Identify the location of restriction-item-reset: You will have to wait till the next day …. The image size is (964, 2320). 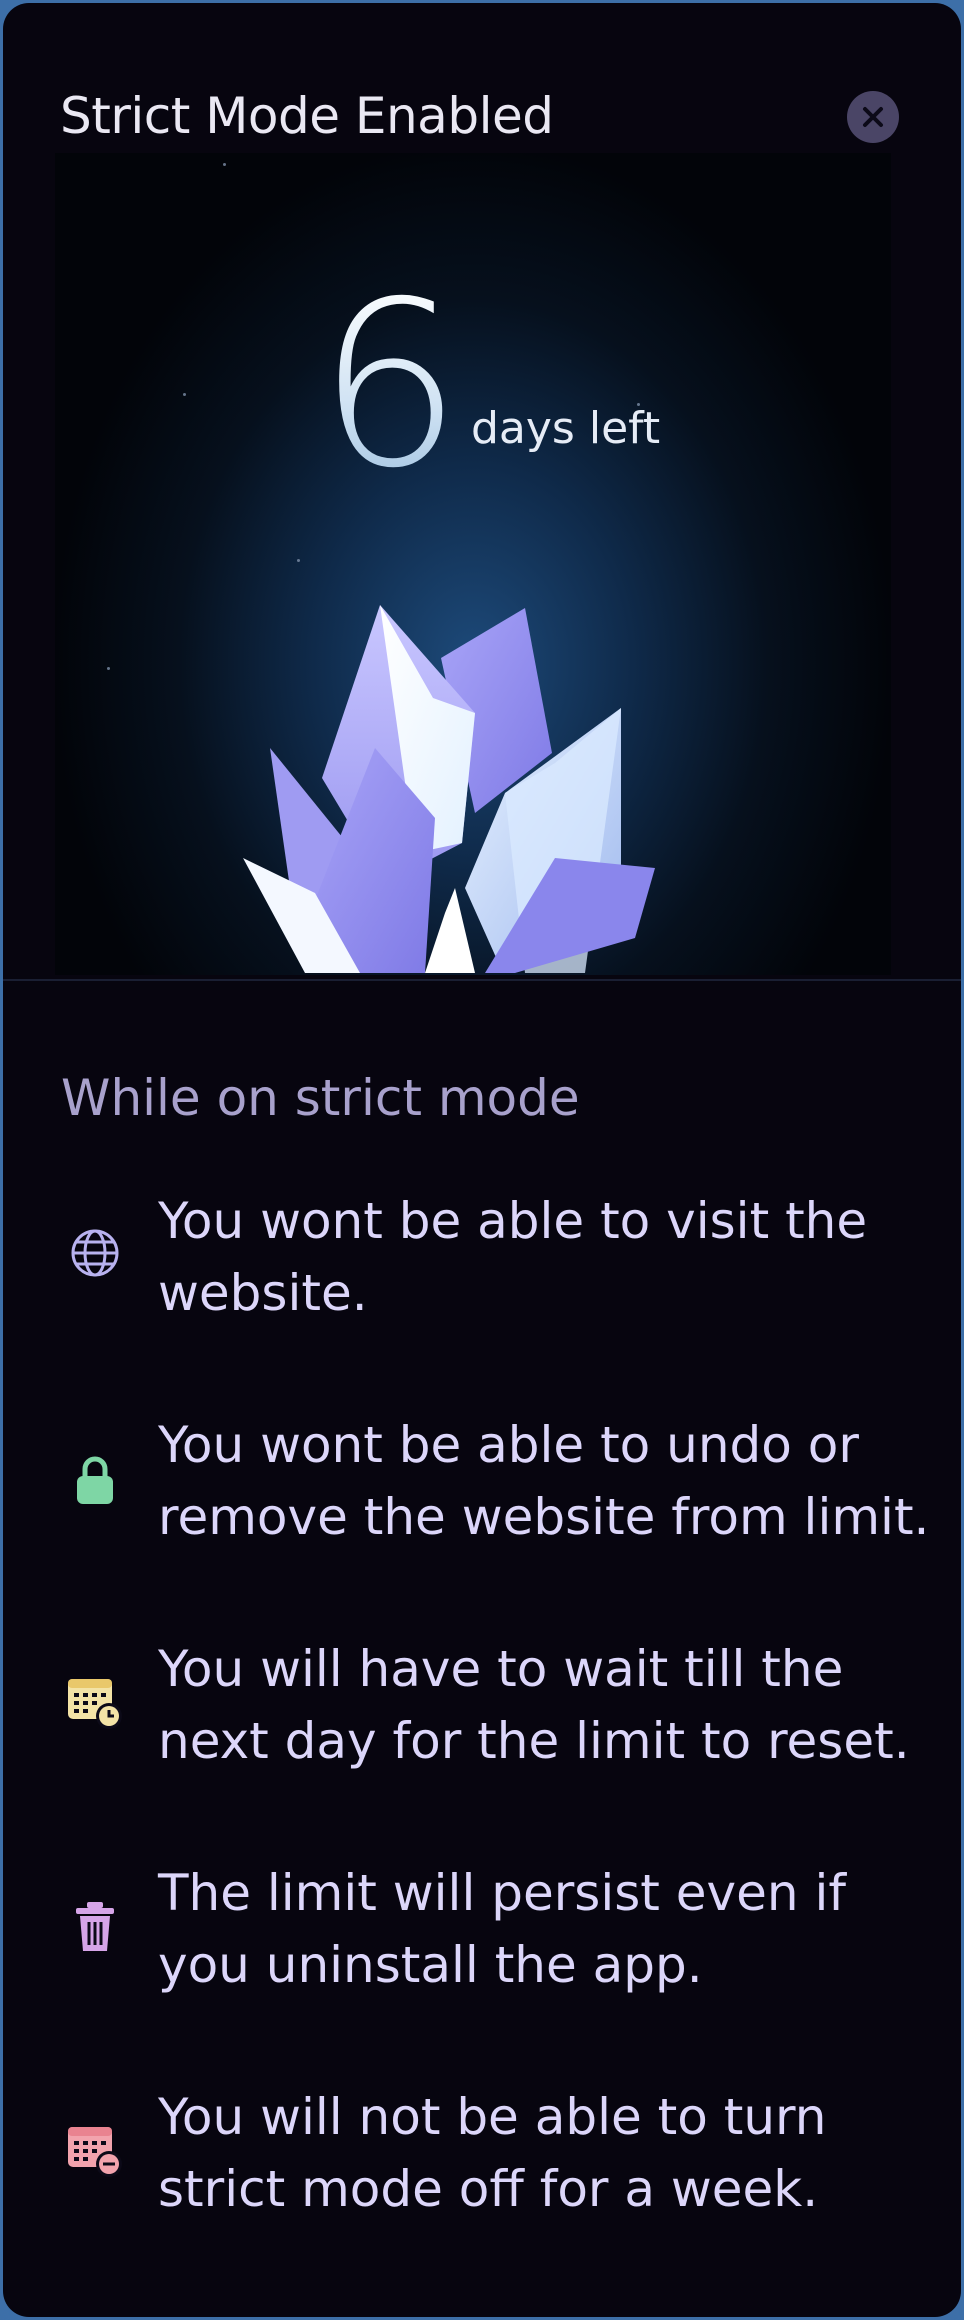
(490, 1708).